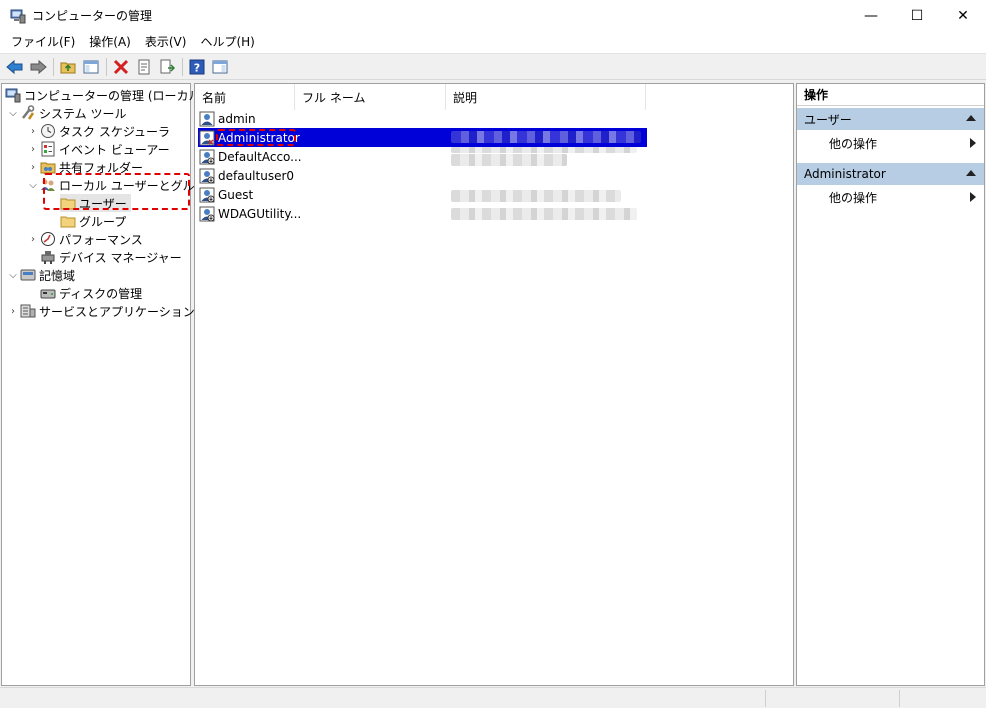 The height and width of the screenshot is (708, 986). I want to click on tree-label: システム ツール, so click(83, 113).